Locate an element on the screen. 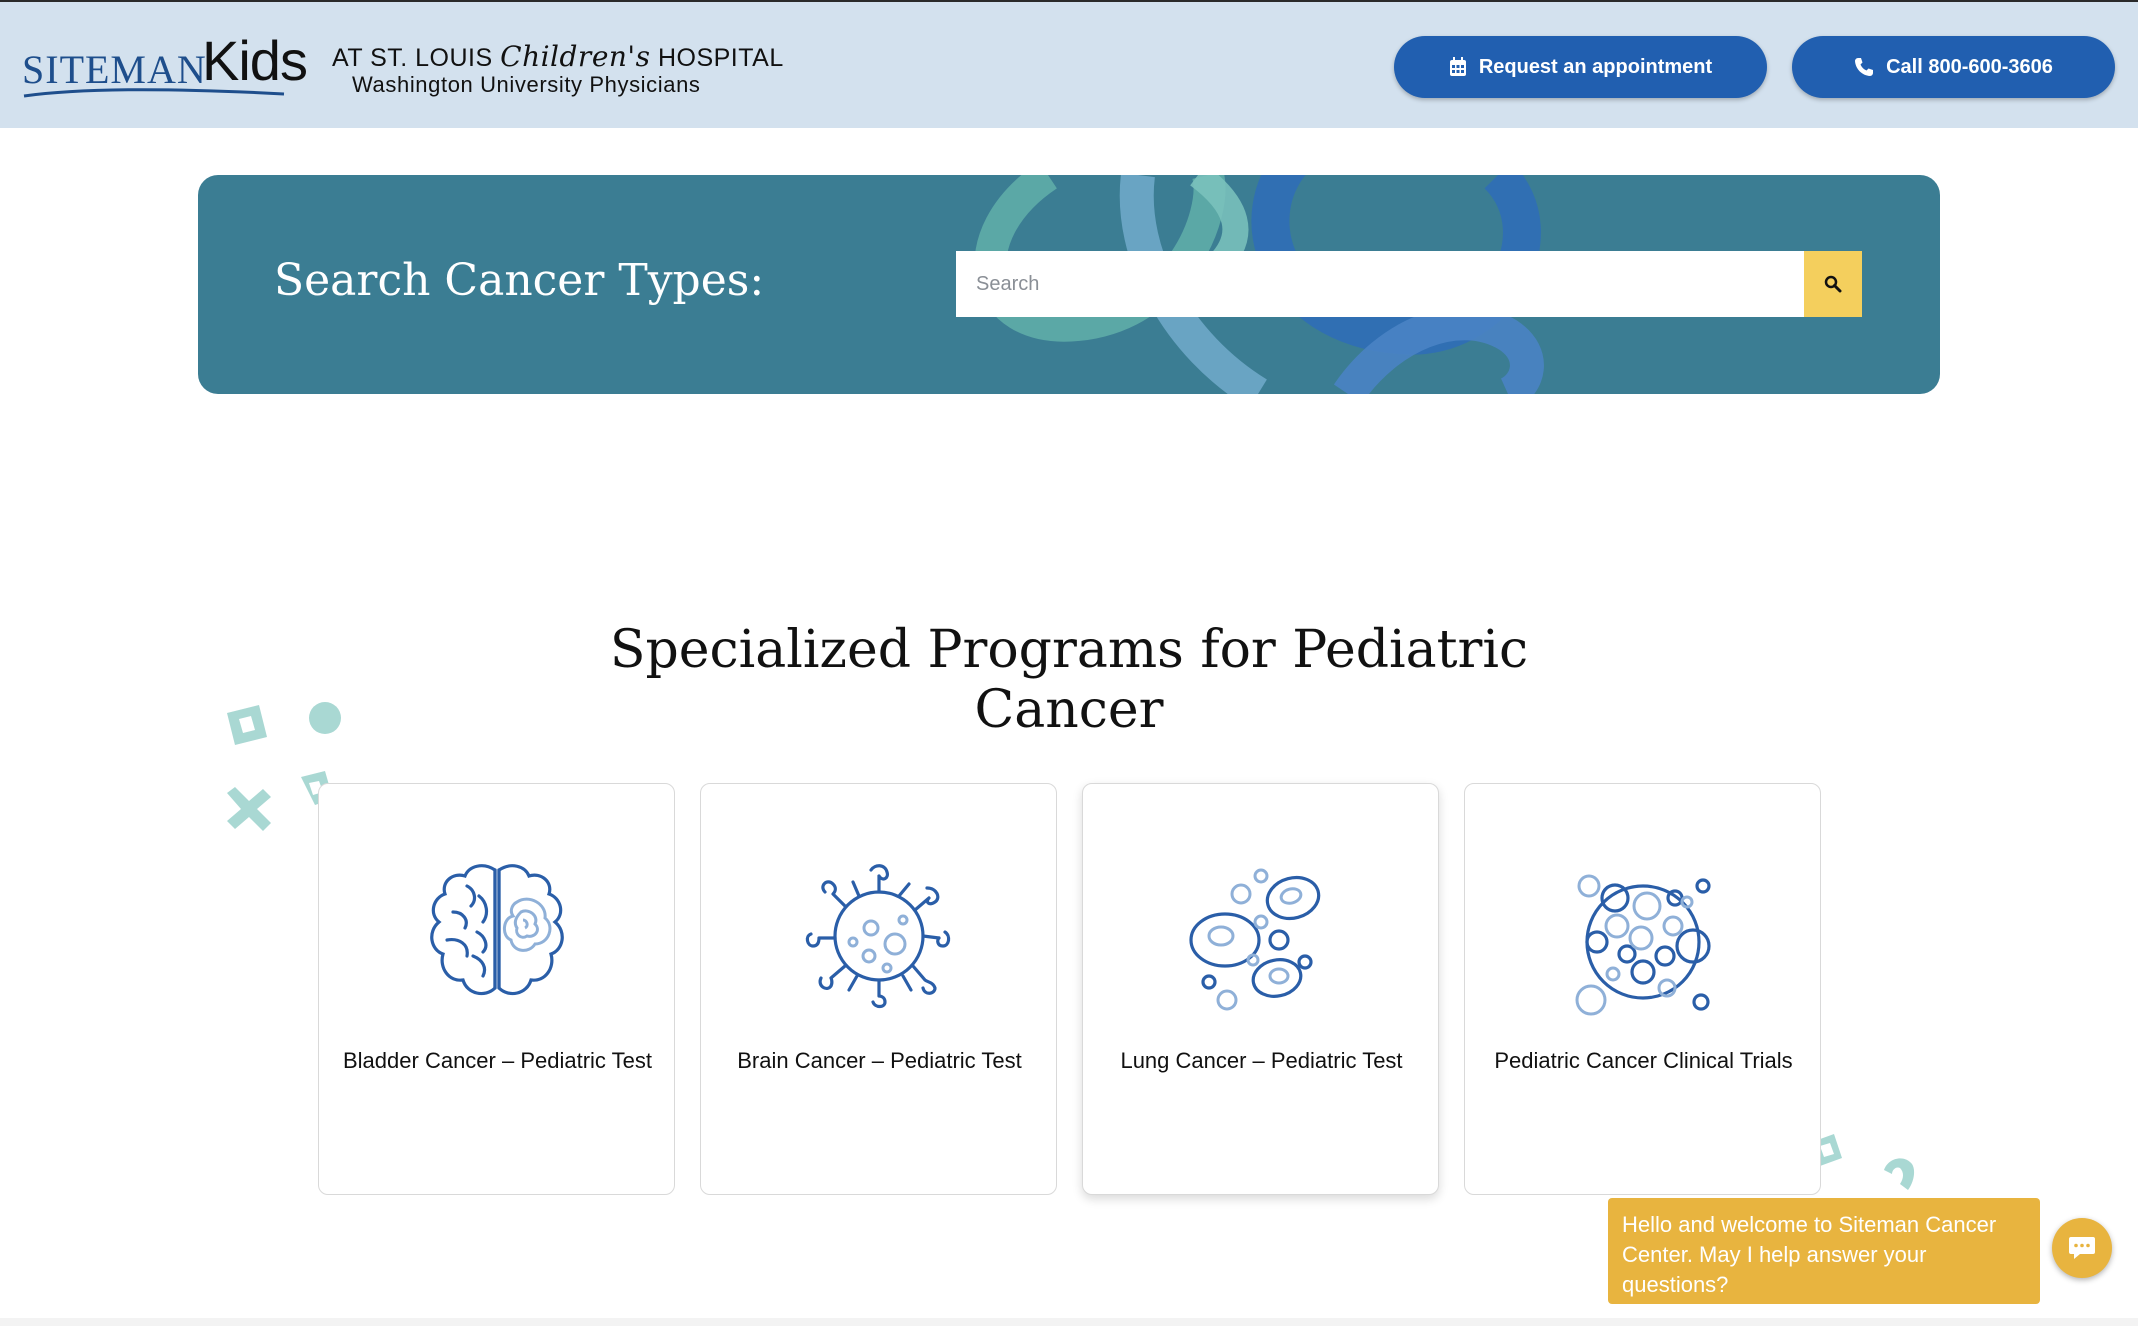  virus-cell-icon is located at coordinates (878, 936).